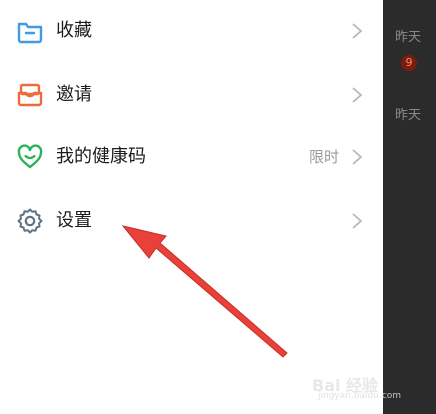  I want to click on watermark-url: jingyan.baidu.com, so click(360, 396).